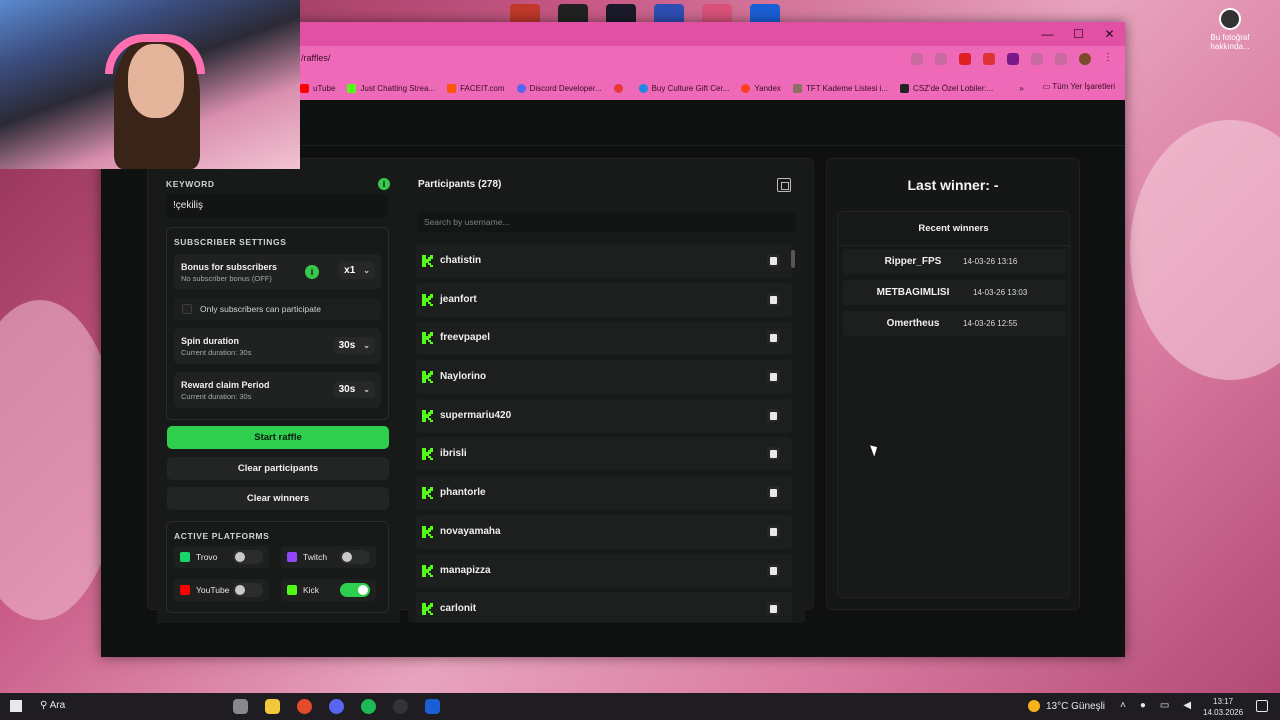  I want to click on taskbar-search: ⚲ Ara, so click(52, 705).